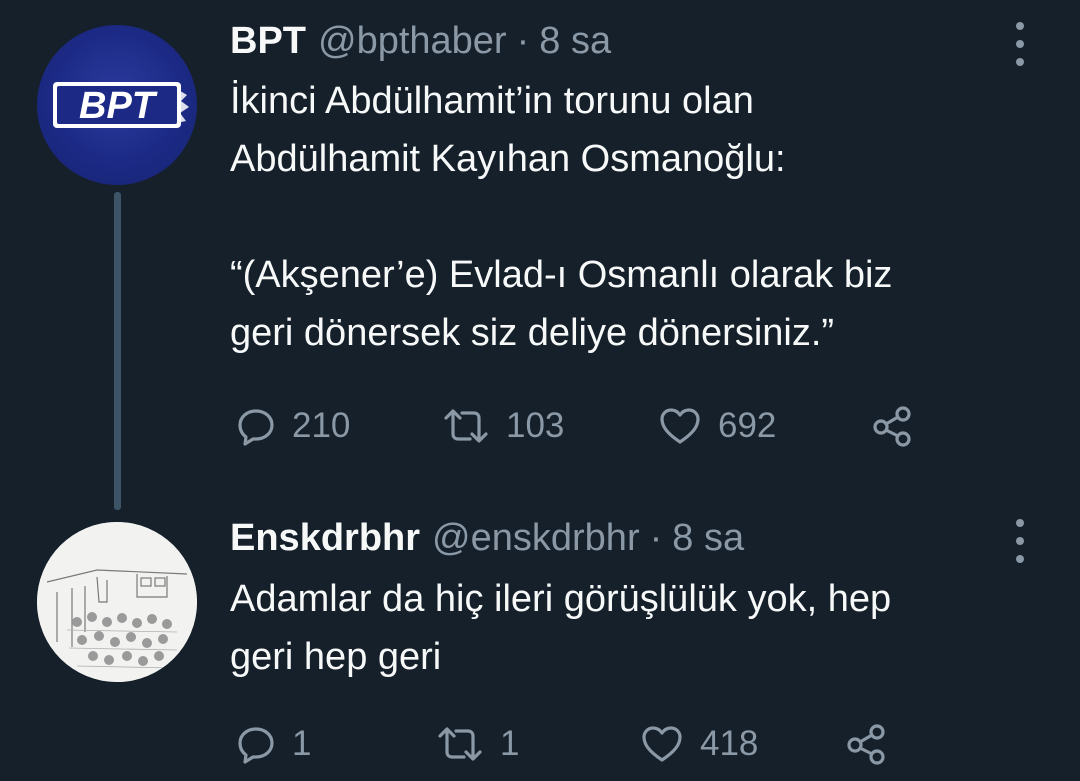  I want to click on tweet-header: Enskdrbhr @enskdrbhr · 8 sa, so click(487, 542).